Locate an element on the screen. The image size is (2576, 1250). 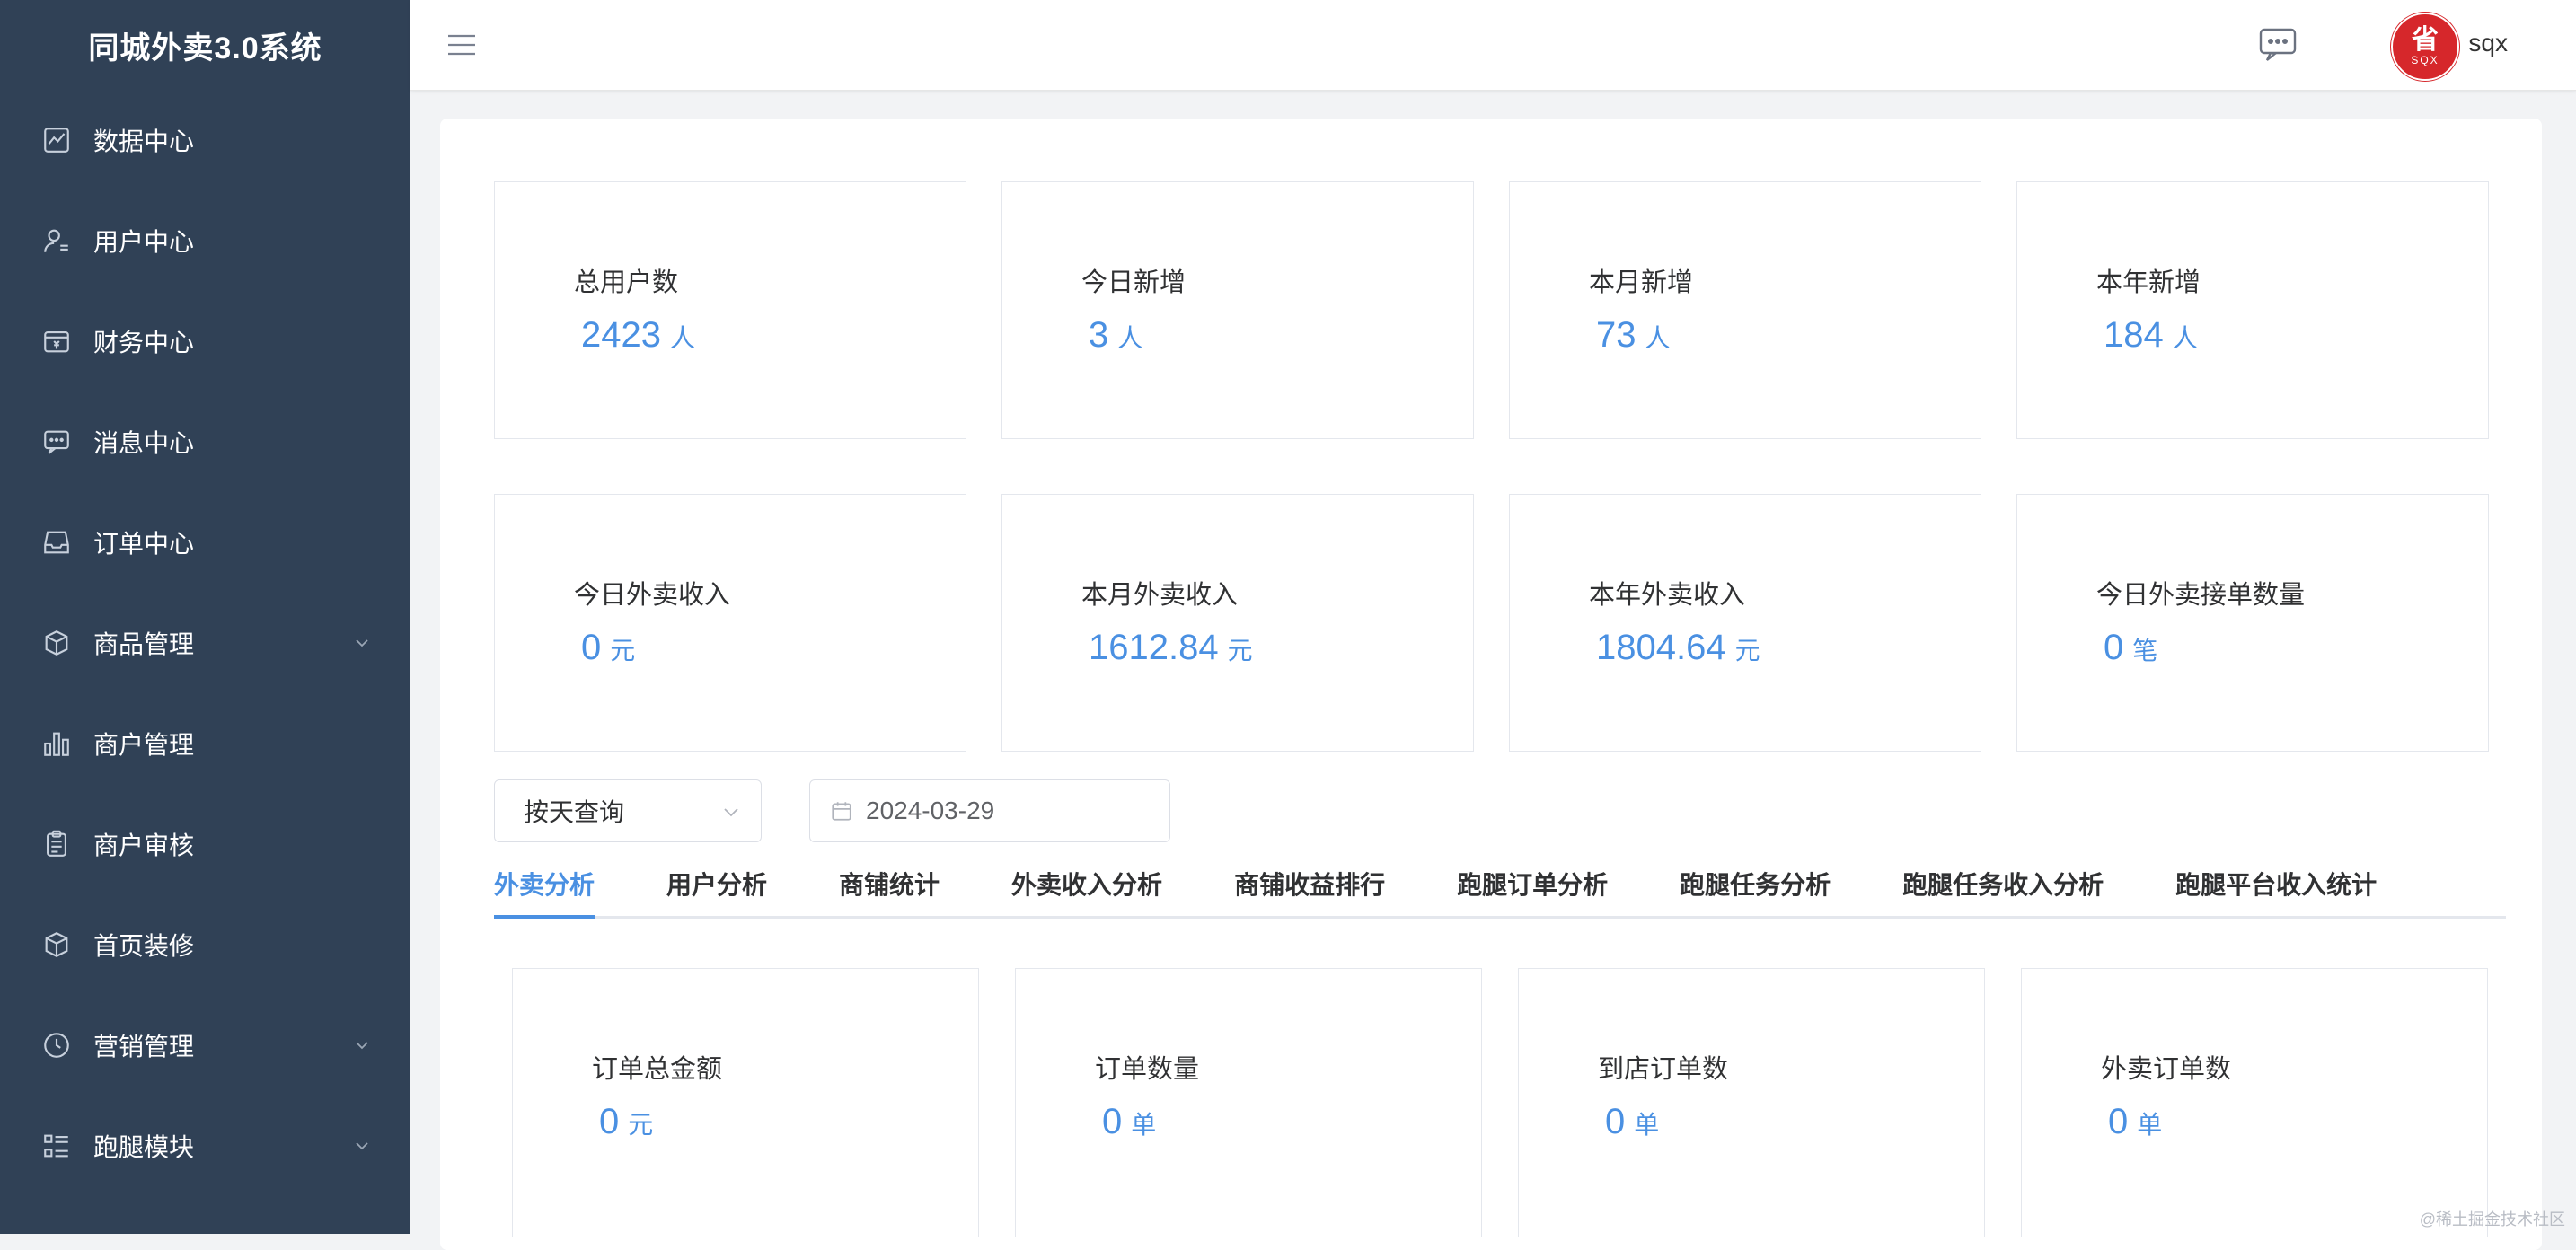
stat-card-today-orders-accepted: 今日外卖接单数量 0笔 is located at coordinates (2252, 623).